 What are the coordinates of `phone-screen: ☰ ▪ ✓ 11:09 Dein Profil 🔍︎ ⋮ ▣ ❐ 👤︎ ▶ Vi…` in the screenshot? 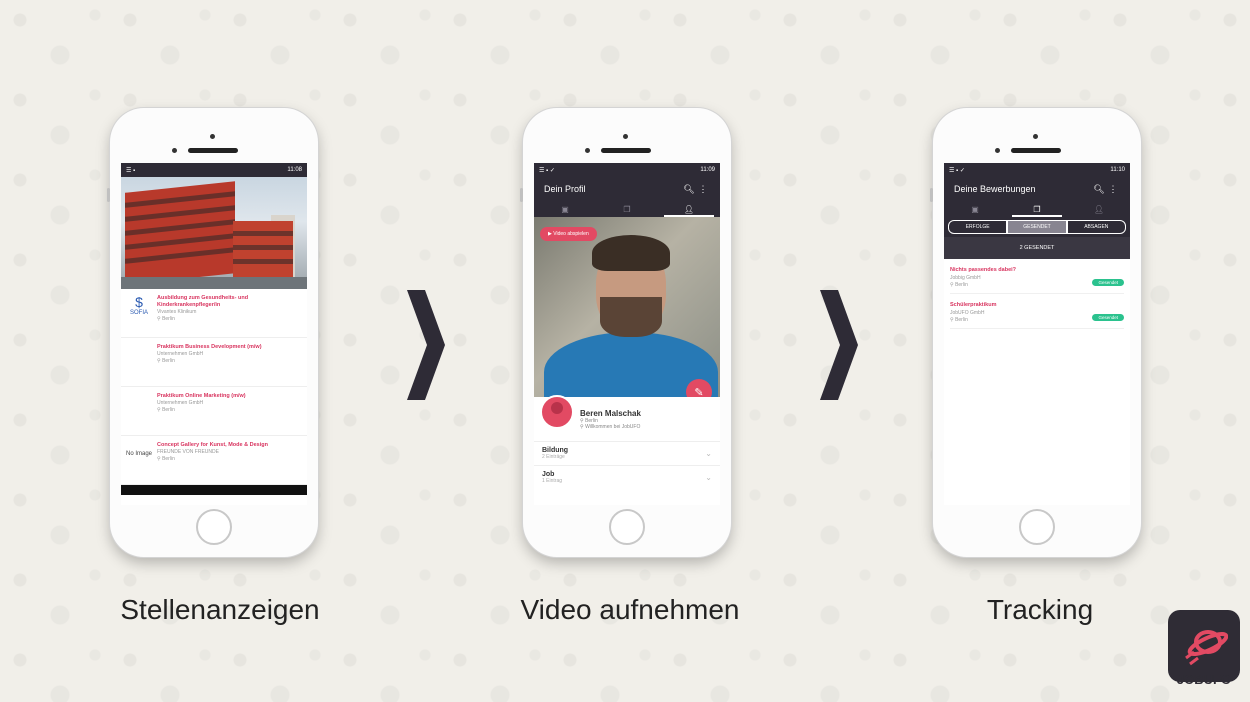 It's located at (627, 334).